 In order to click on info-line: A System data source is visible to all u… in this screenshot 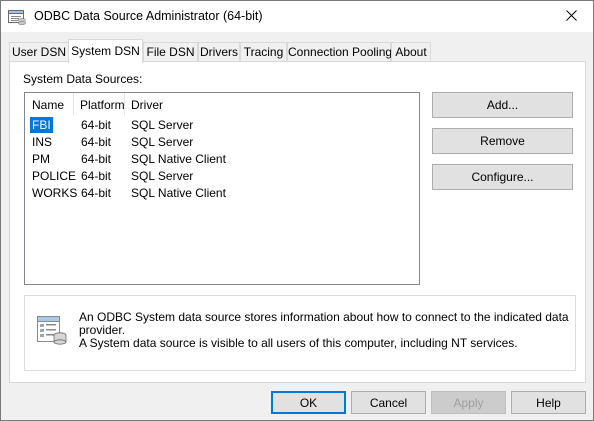, I will do `click(298, 343)`.